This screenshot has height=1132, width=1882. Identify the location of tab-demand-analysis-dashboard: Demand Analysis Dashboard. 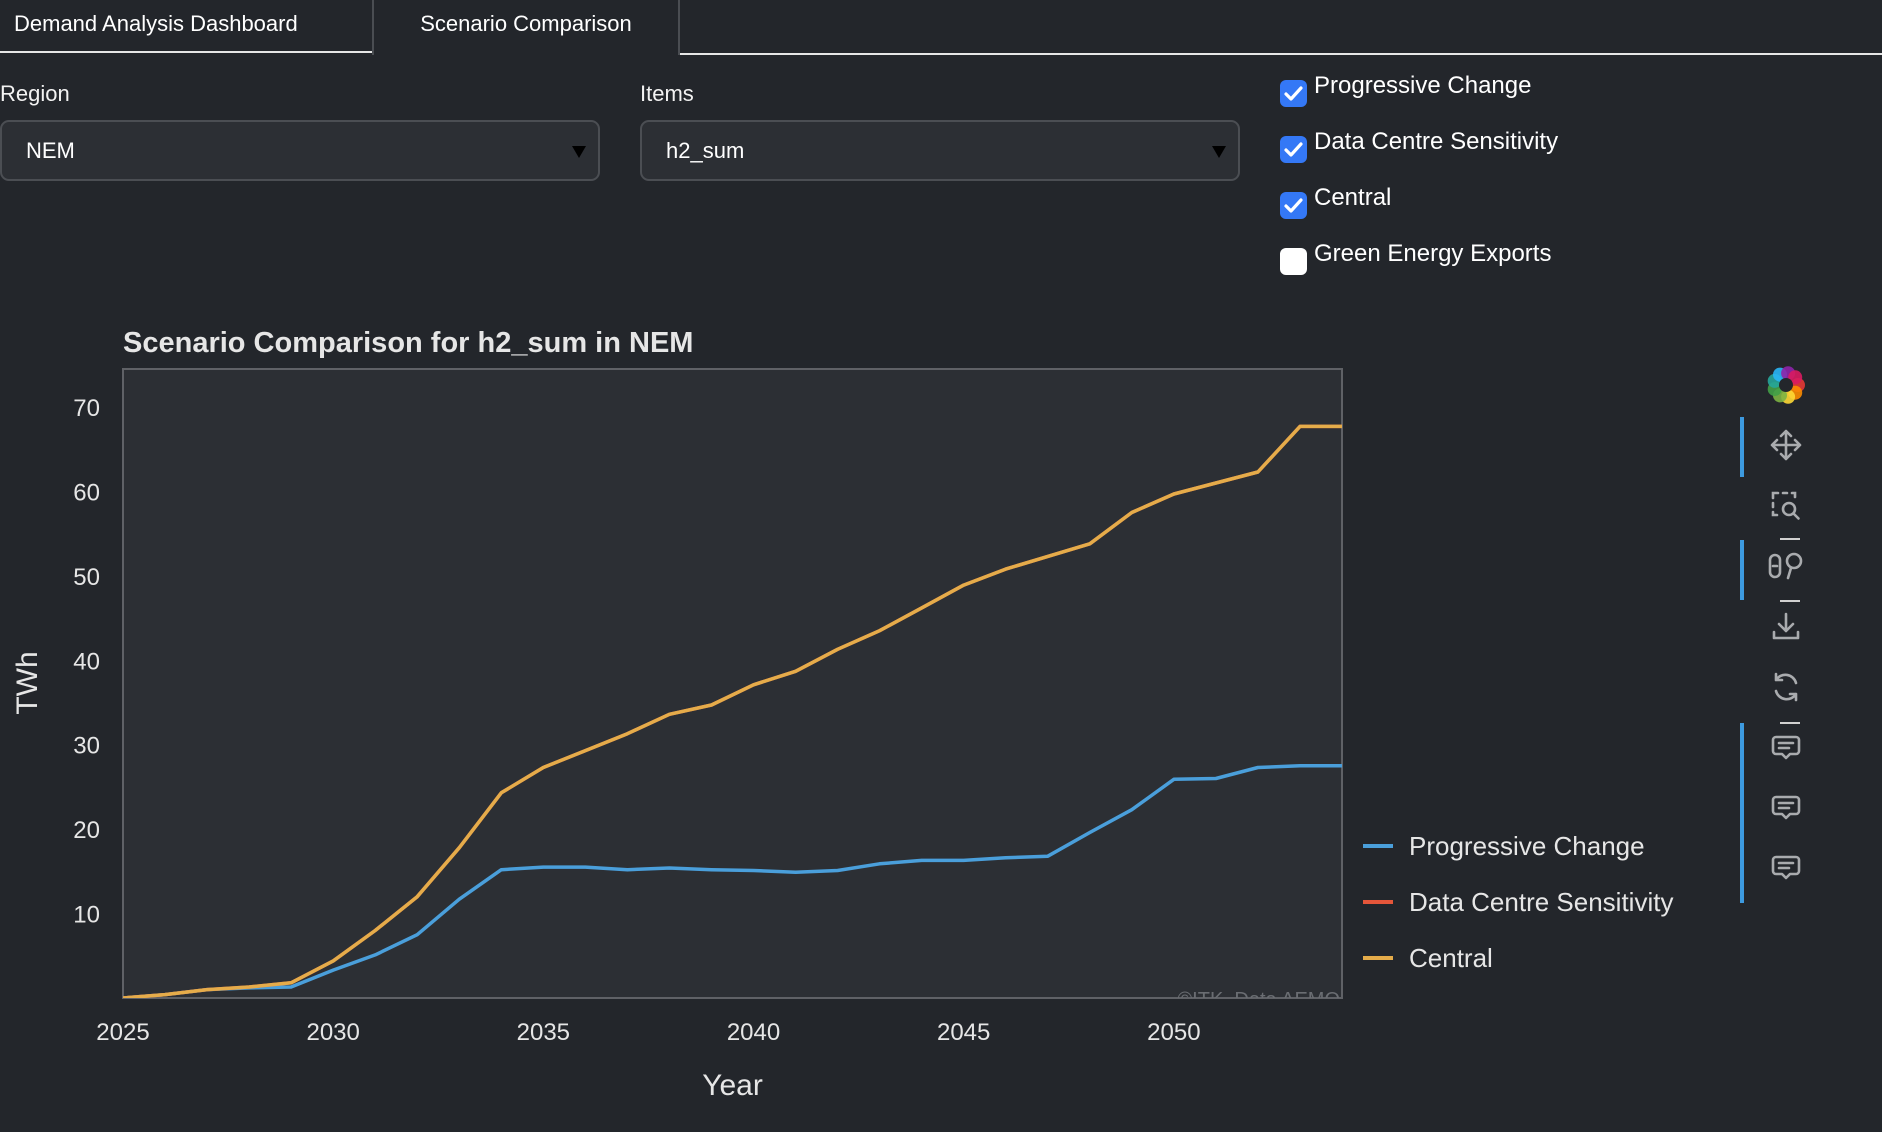
(186, 26).